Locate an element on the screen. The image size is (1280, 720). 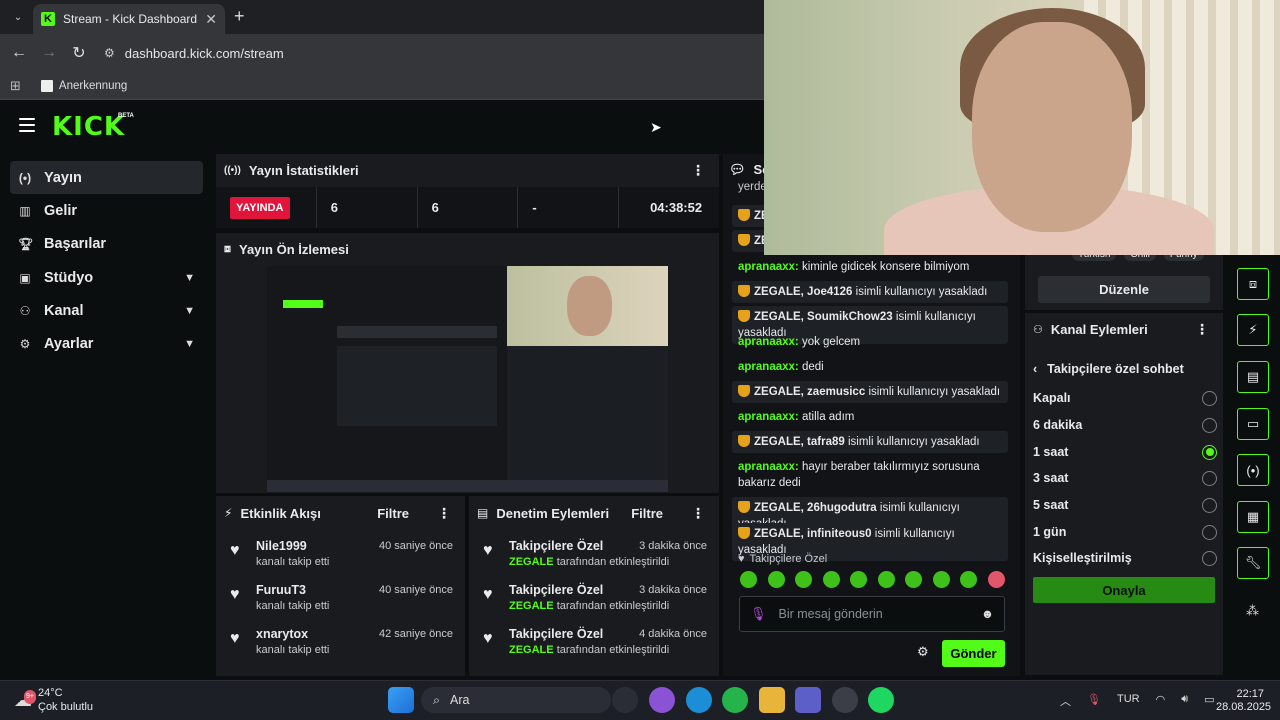
document-icon: ▤ is located at coordinates (1253, 377).